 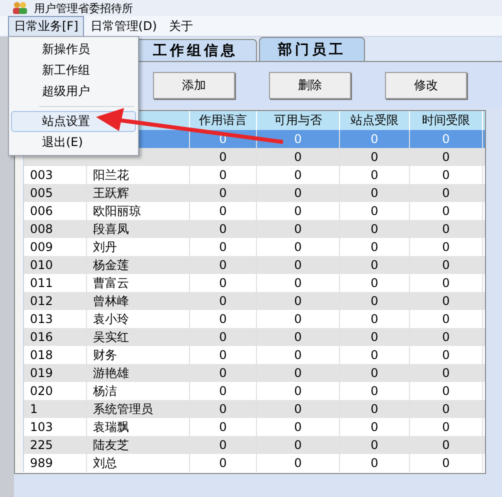 I want to click on table-cell: 005, so click(x=55, y=193).